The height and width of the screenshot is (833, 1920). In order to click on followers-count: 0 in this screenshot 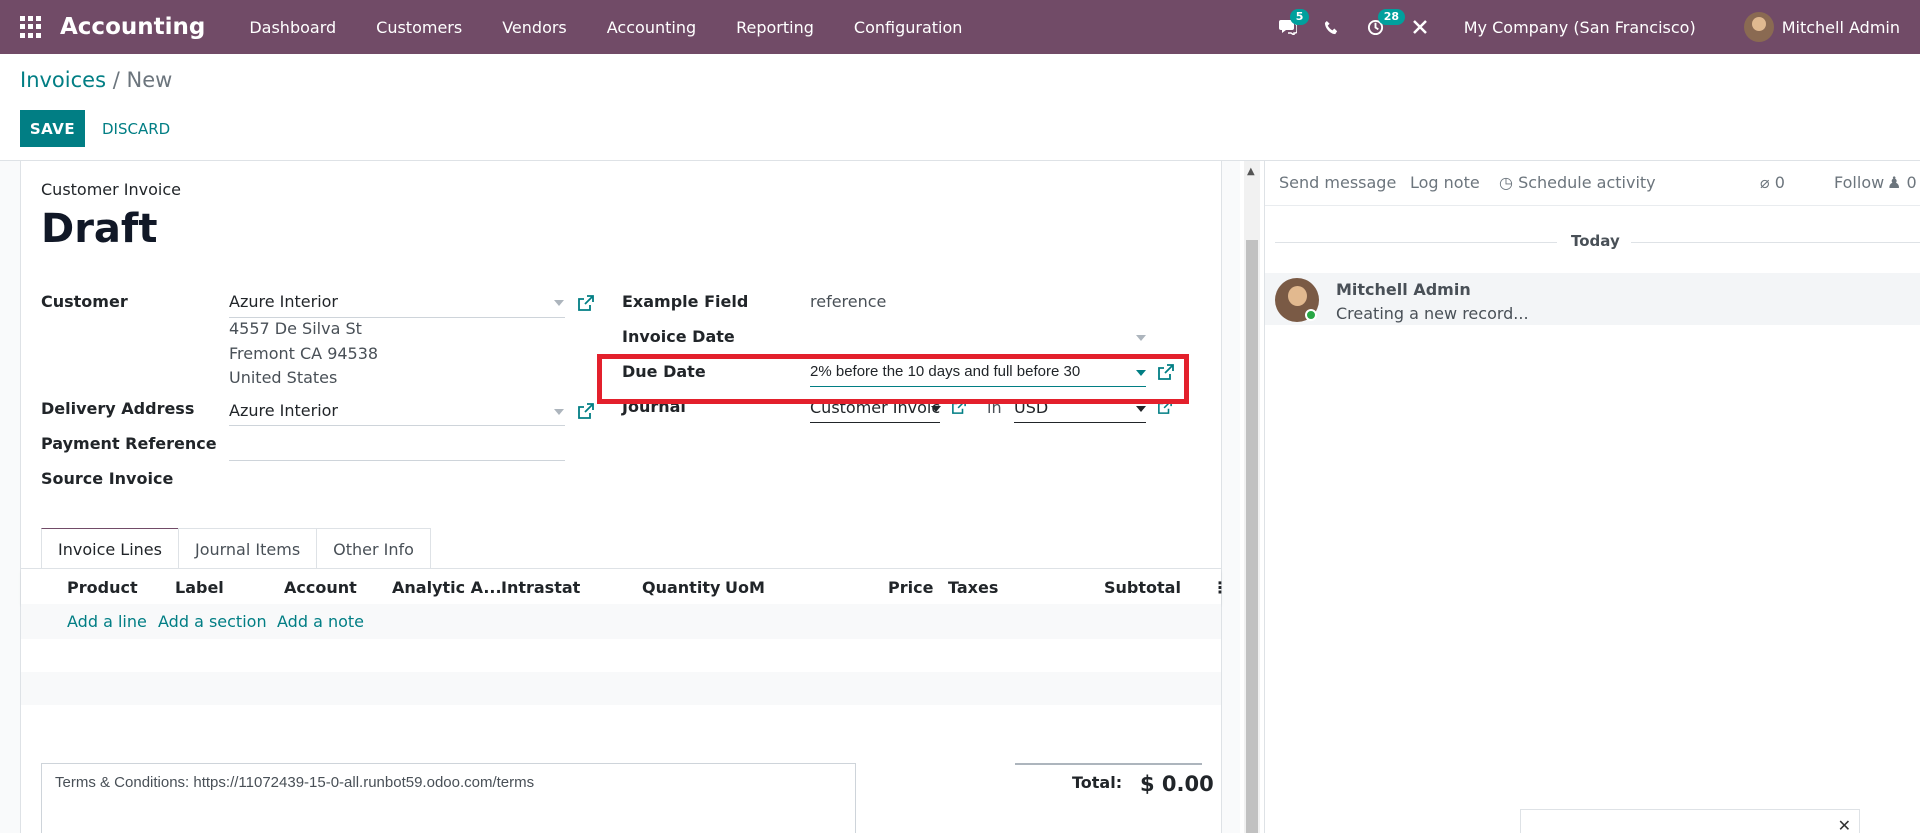, I will do `click(1911, 182)`.